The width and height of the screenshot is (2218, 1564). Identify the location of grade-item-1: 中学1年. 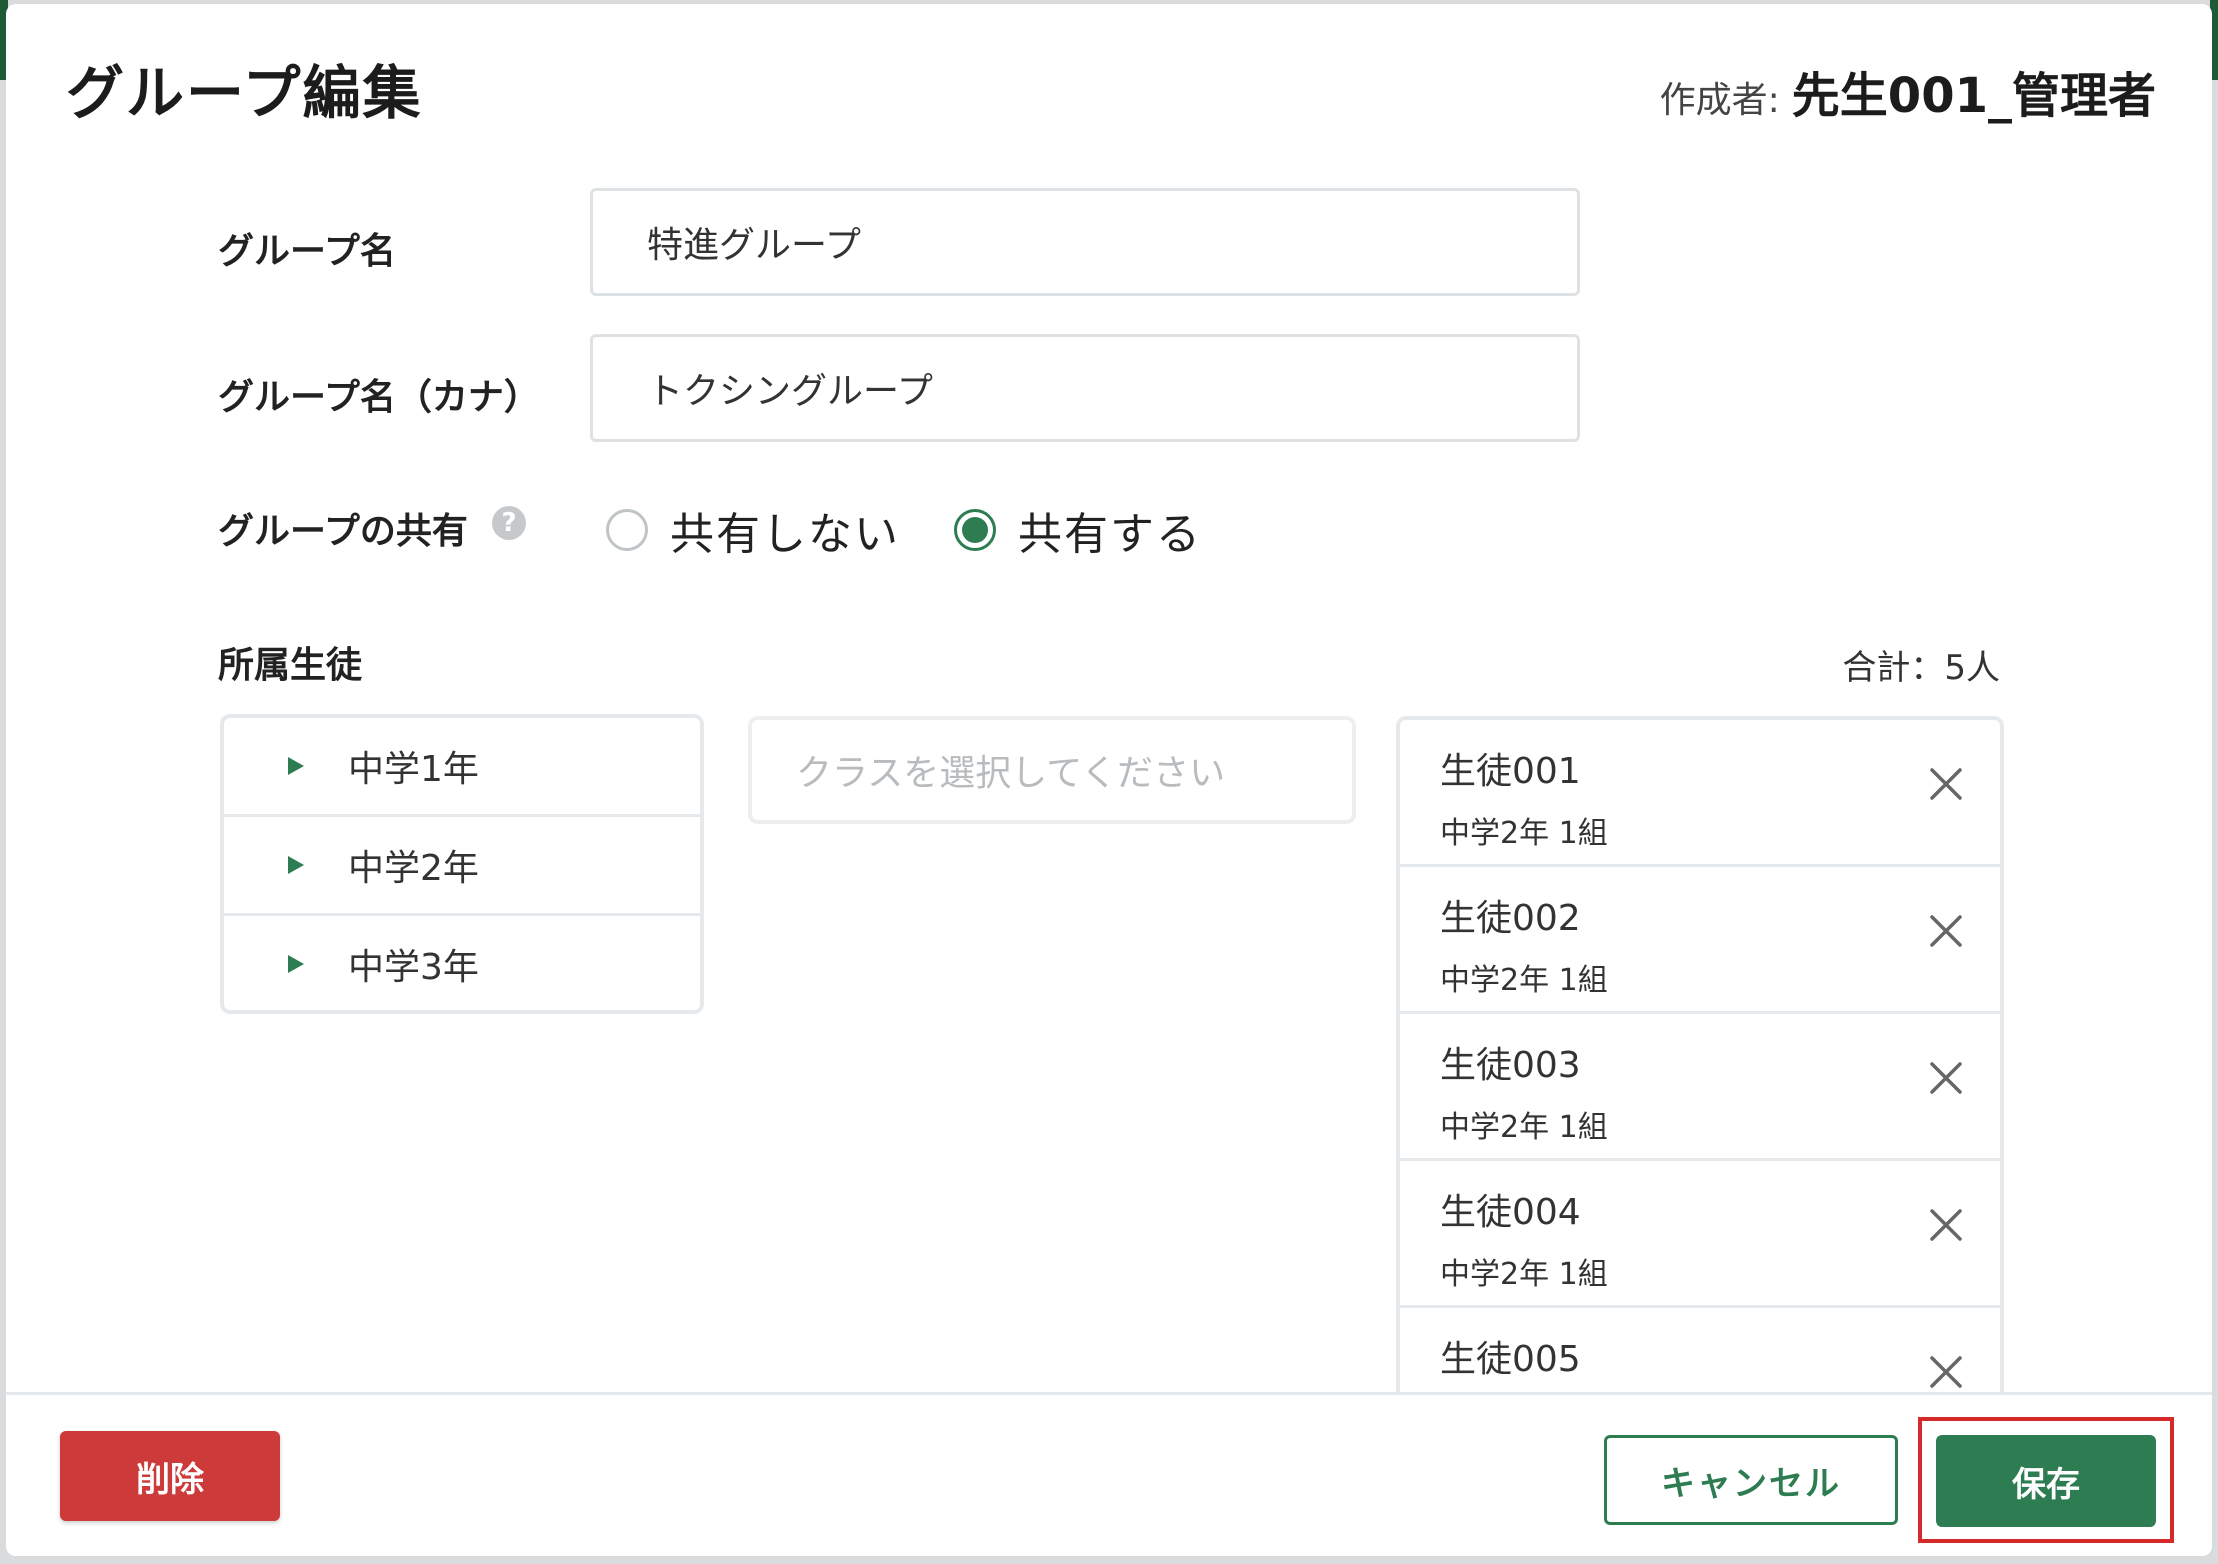
(462, 767).